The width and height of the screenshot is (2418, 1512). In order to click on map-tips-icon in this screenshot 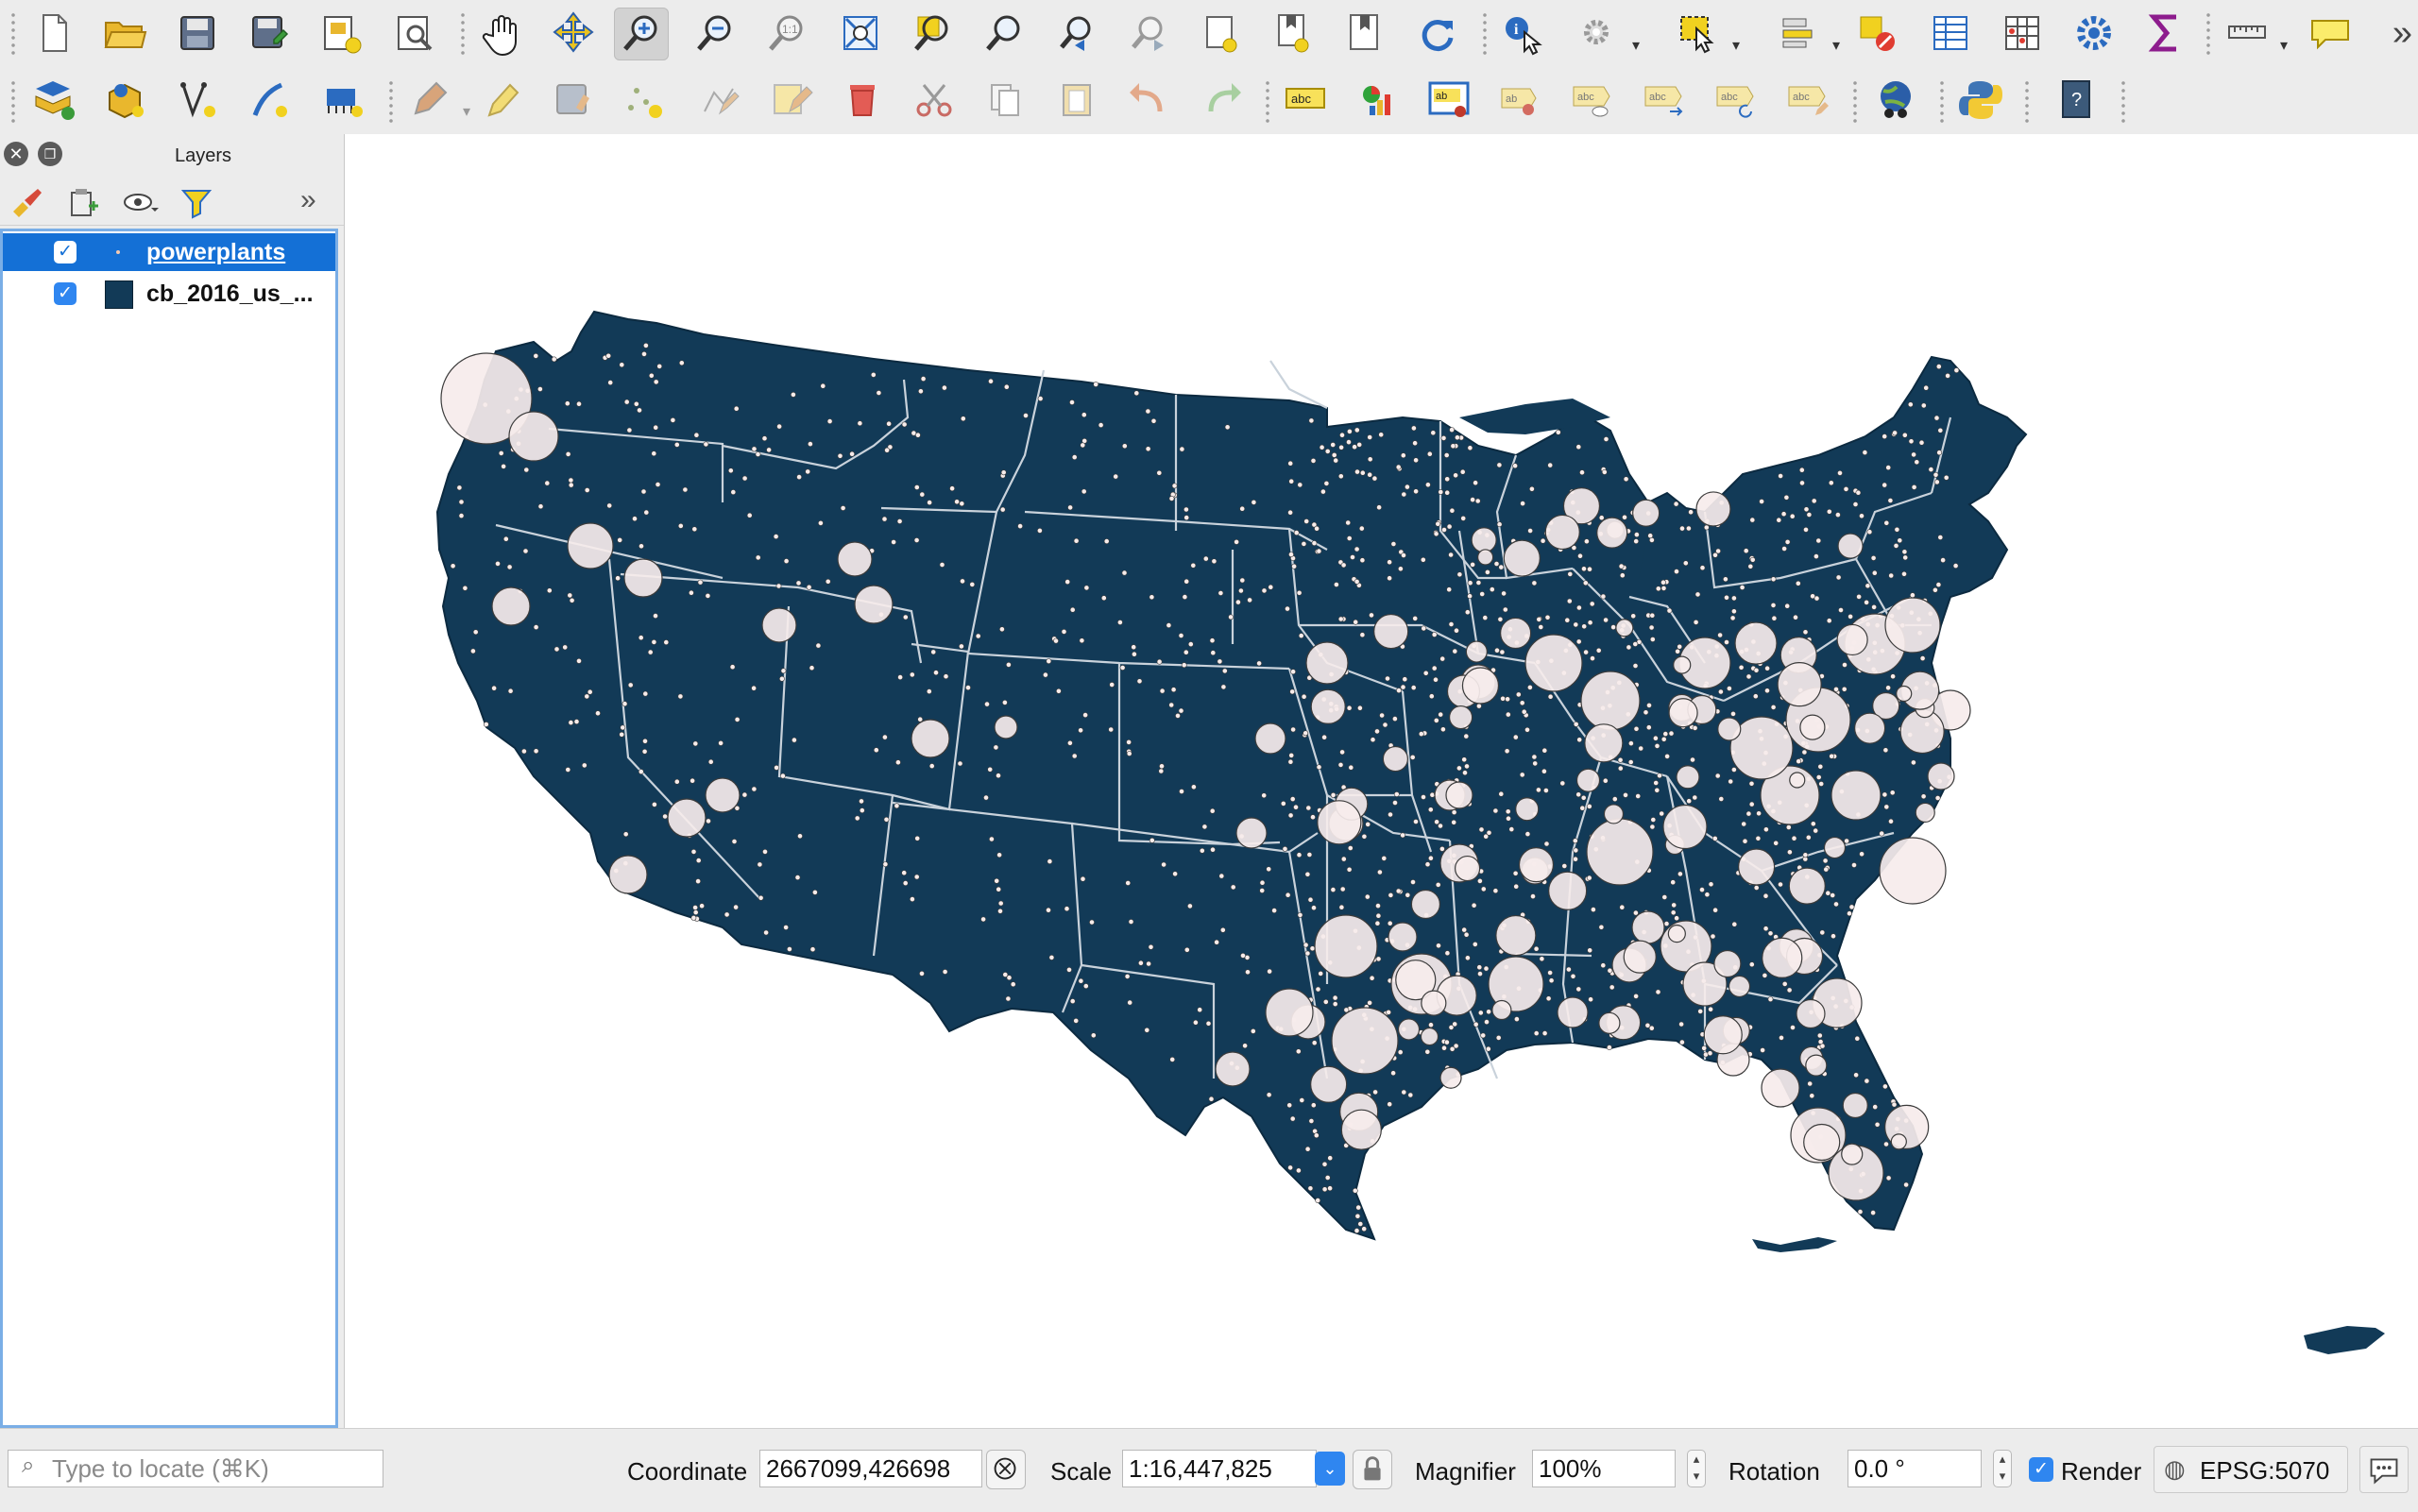, I will do `click(1365, 34)`.